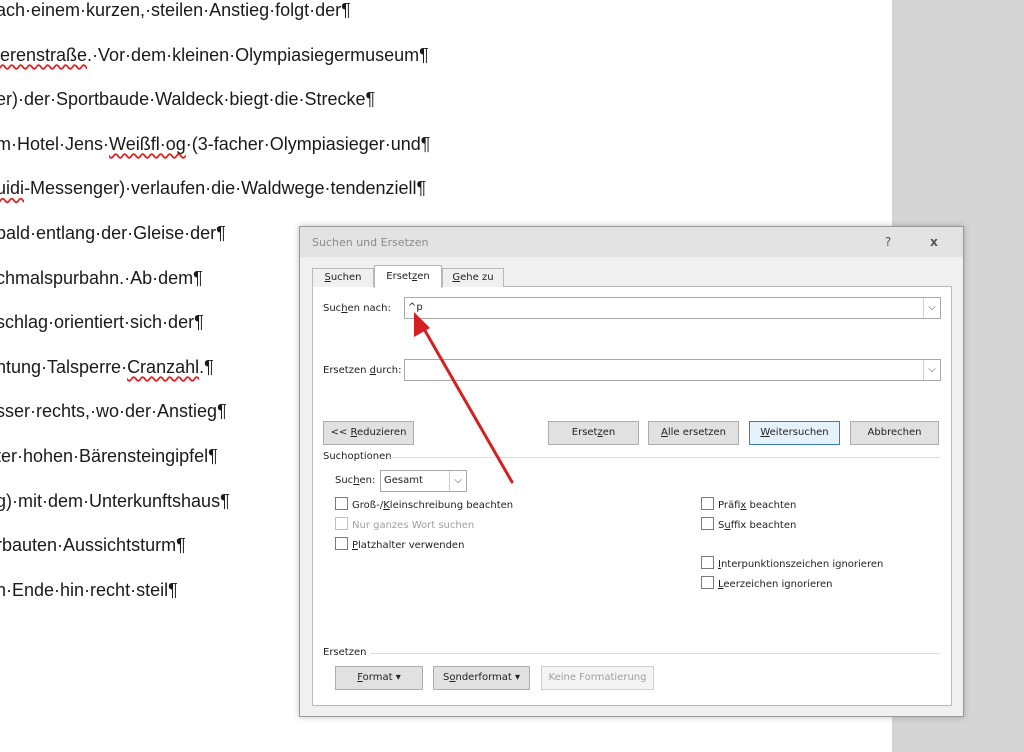  I want to click on checkbox-label: Platzhalter verwenden, so click(408, 545).